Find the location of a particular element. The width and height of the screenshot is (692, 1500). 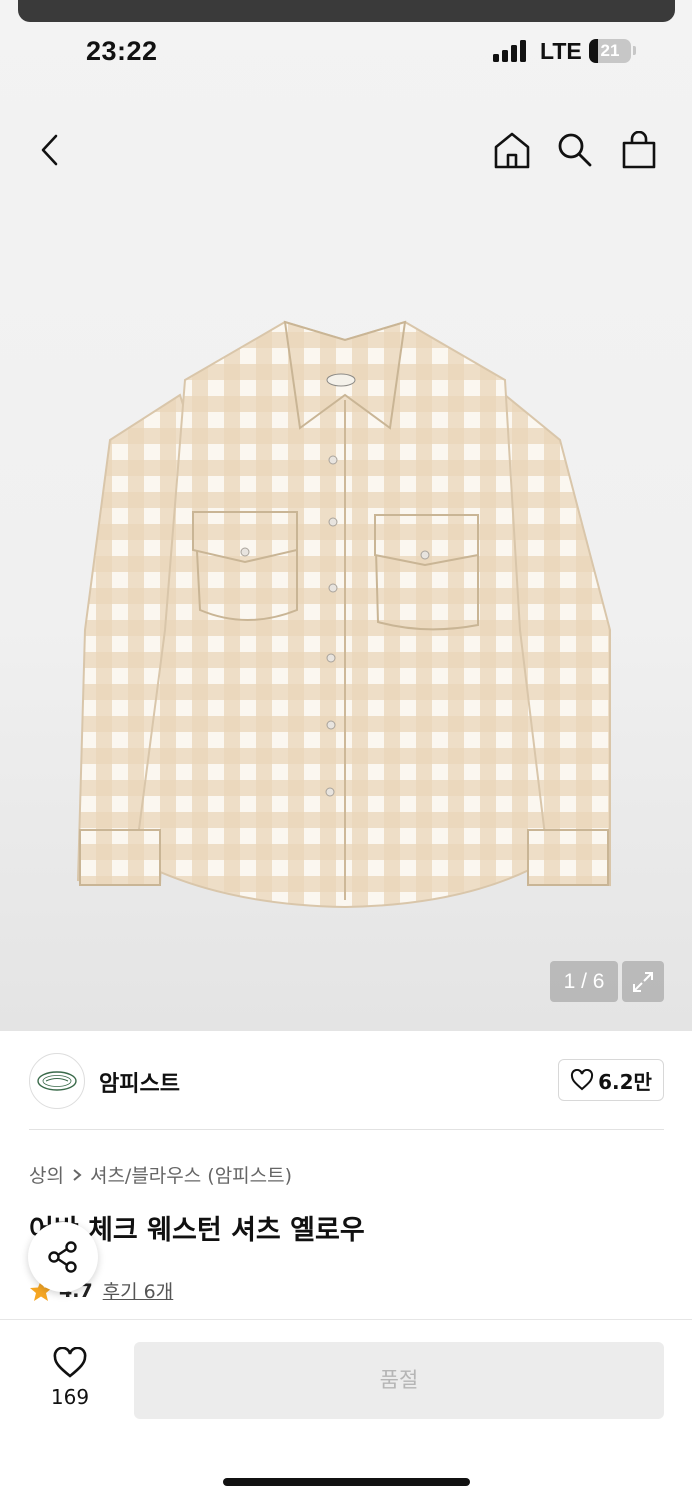

expand-icon is located at coordinates (643, 981).